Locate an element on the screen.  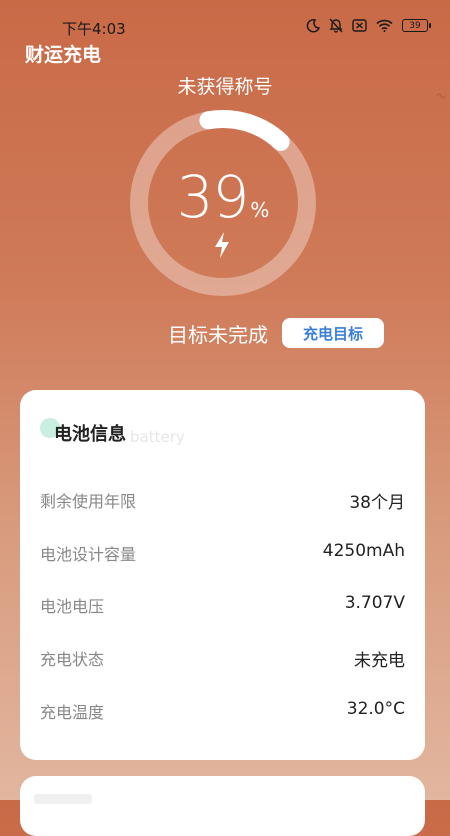
app-title: 财运充电 is located at coordinates (63, 55).